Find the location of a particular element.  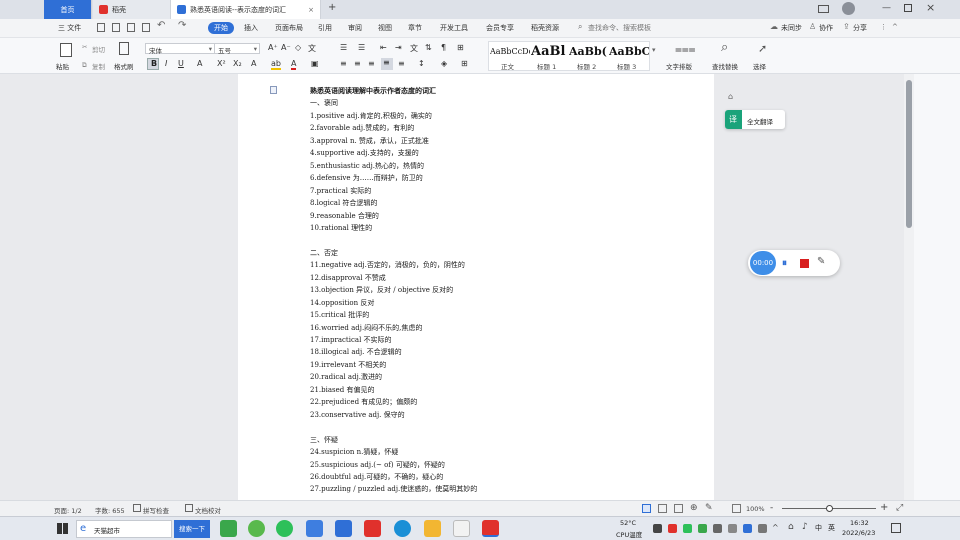

stop-record-button is located at coordinates (804, 263).